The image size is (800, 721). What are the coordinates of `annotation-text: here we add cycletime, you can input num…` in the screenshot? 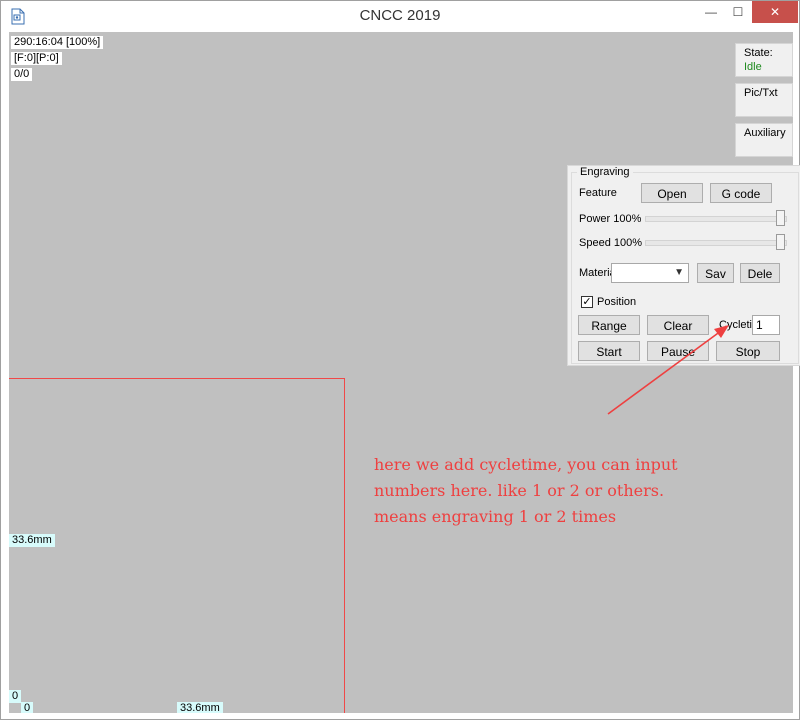 It's located at (579, 491).